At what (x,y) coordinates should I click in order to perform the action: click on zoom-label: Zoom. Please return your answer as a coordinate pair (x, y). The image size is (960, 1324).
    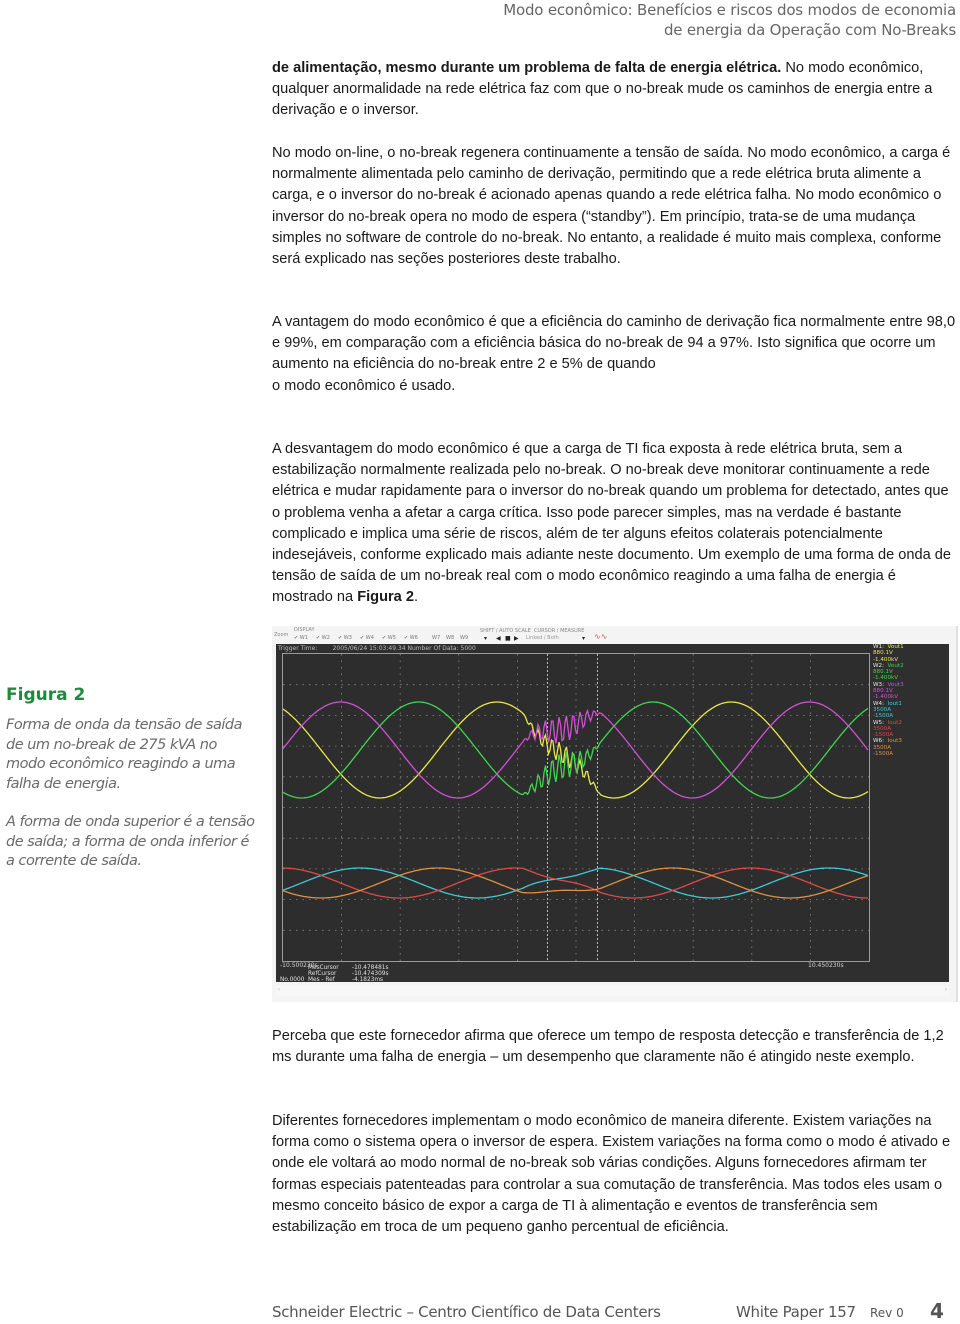
    Looking at the image, I should click on (281, 635).